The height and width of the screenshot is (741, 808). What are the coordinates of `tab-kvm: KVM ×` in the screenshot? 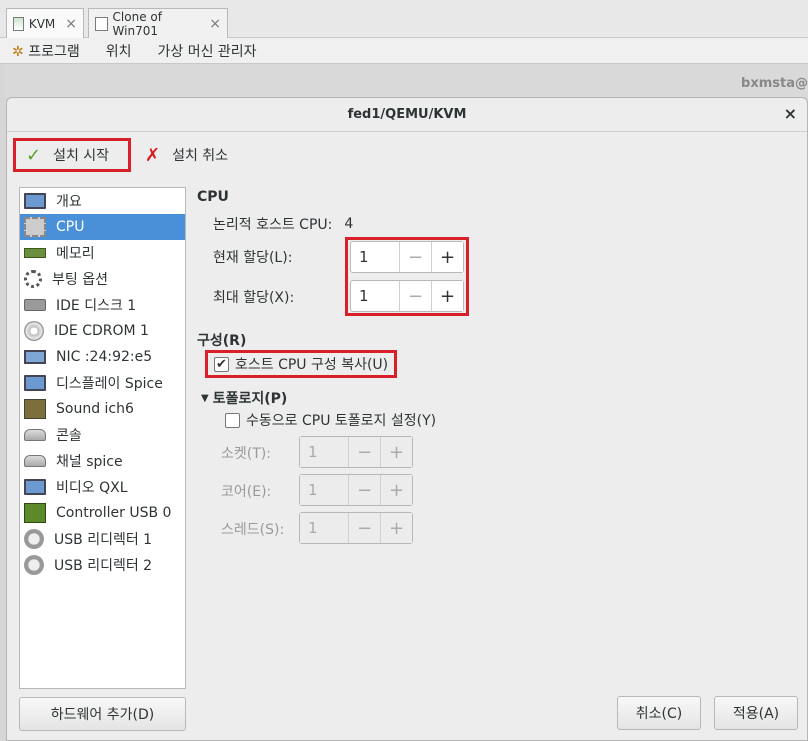 It's located at (45, 23).